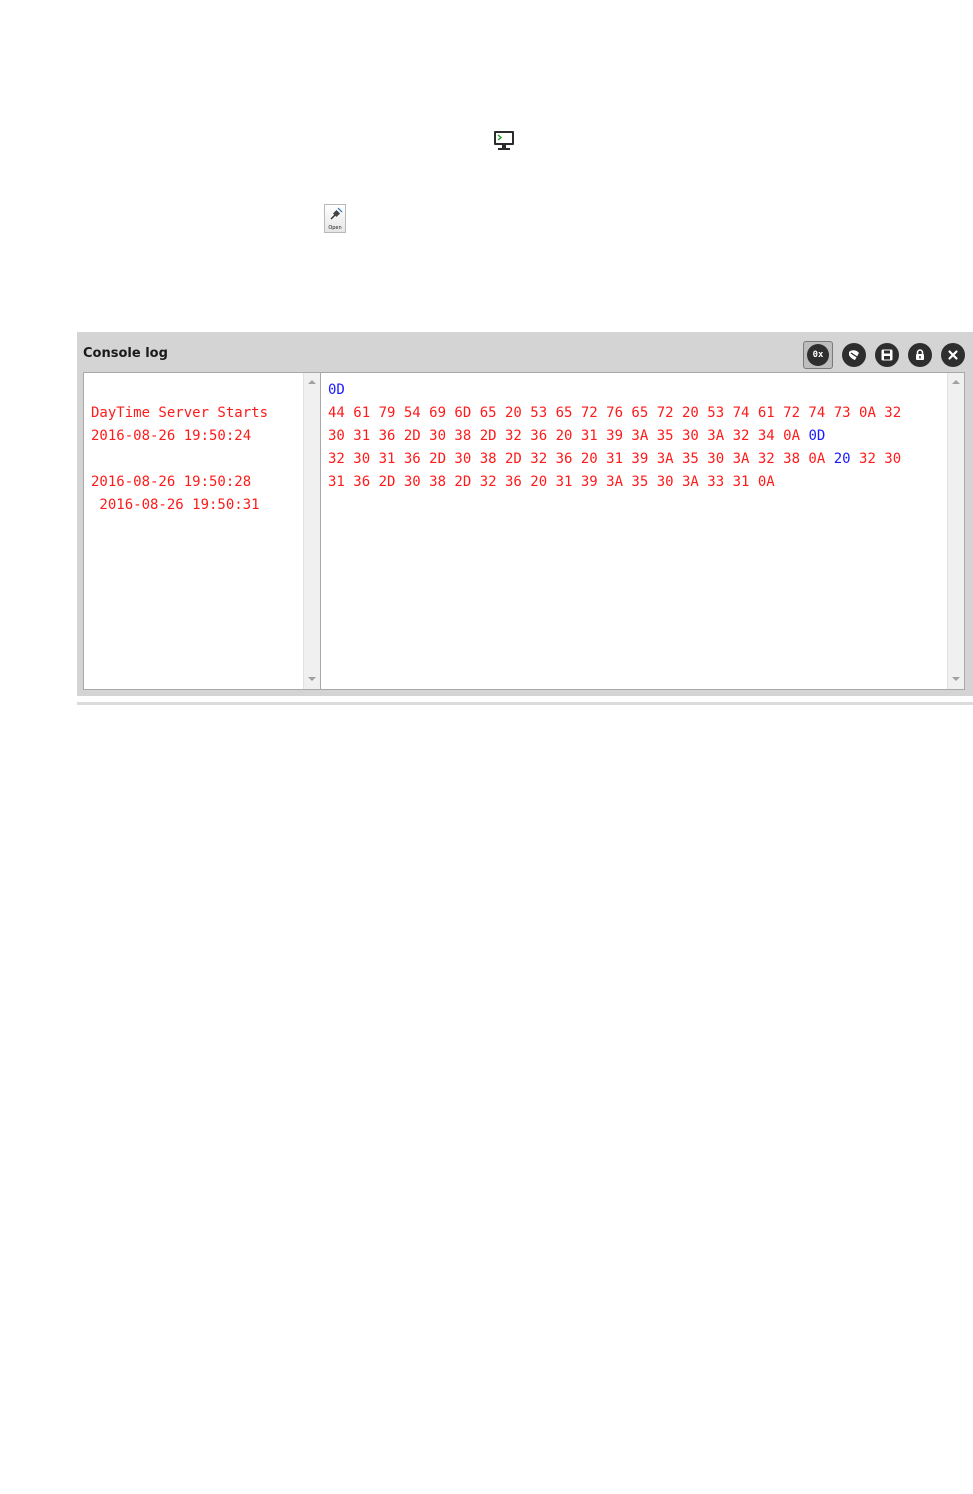 The width and height of the screenshot is (973, 1494). Describe the element at coordinates (171, 482) in the screenshot. I see `log-line: 2016-08-26 19:50:28` at that location.